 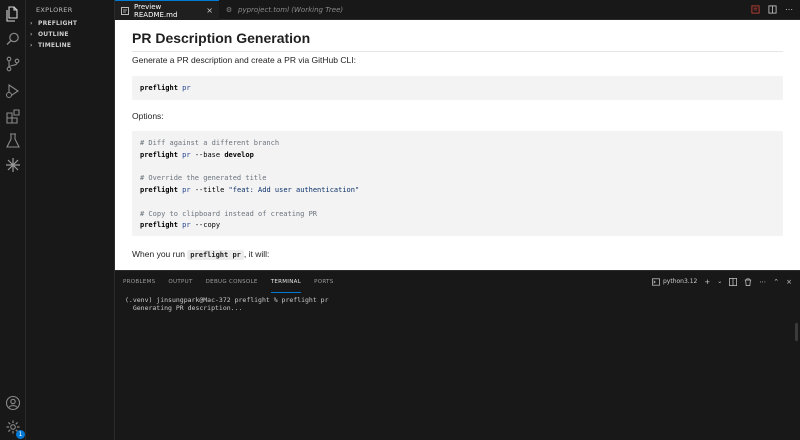 I want to click on split-editor-icon, so click(x=772, y=9).